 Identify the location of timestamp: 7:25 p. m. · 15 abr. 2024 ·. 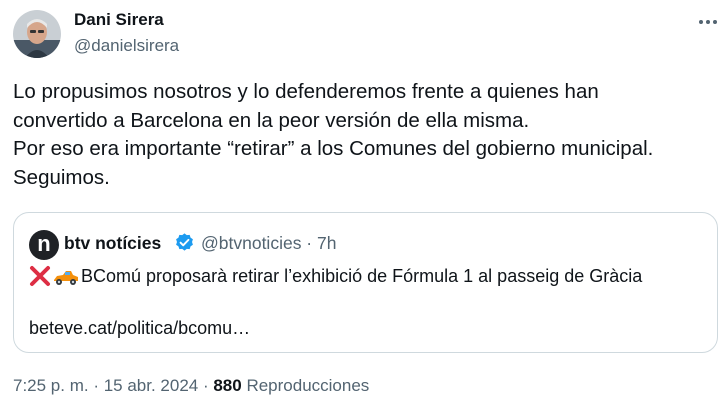
(113, 385).